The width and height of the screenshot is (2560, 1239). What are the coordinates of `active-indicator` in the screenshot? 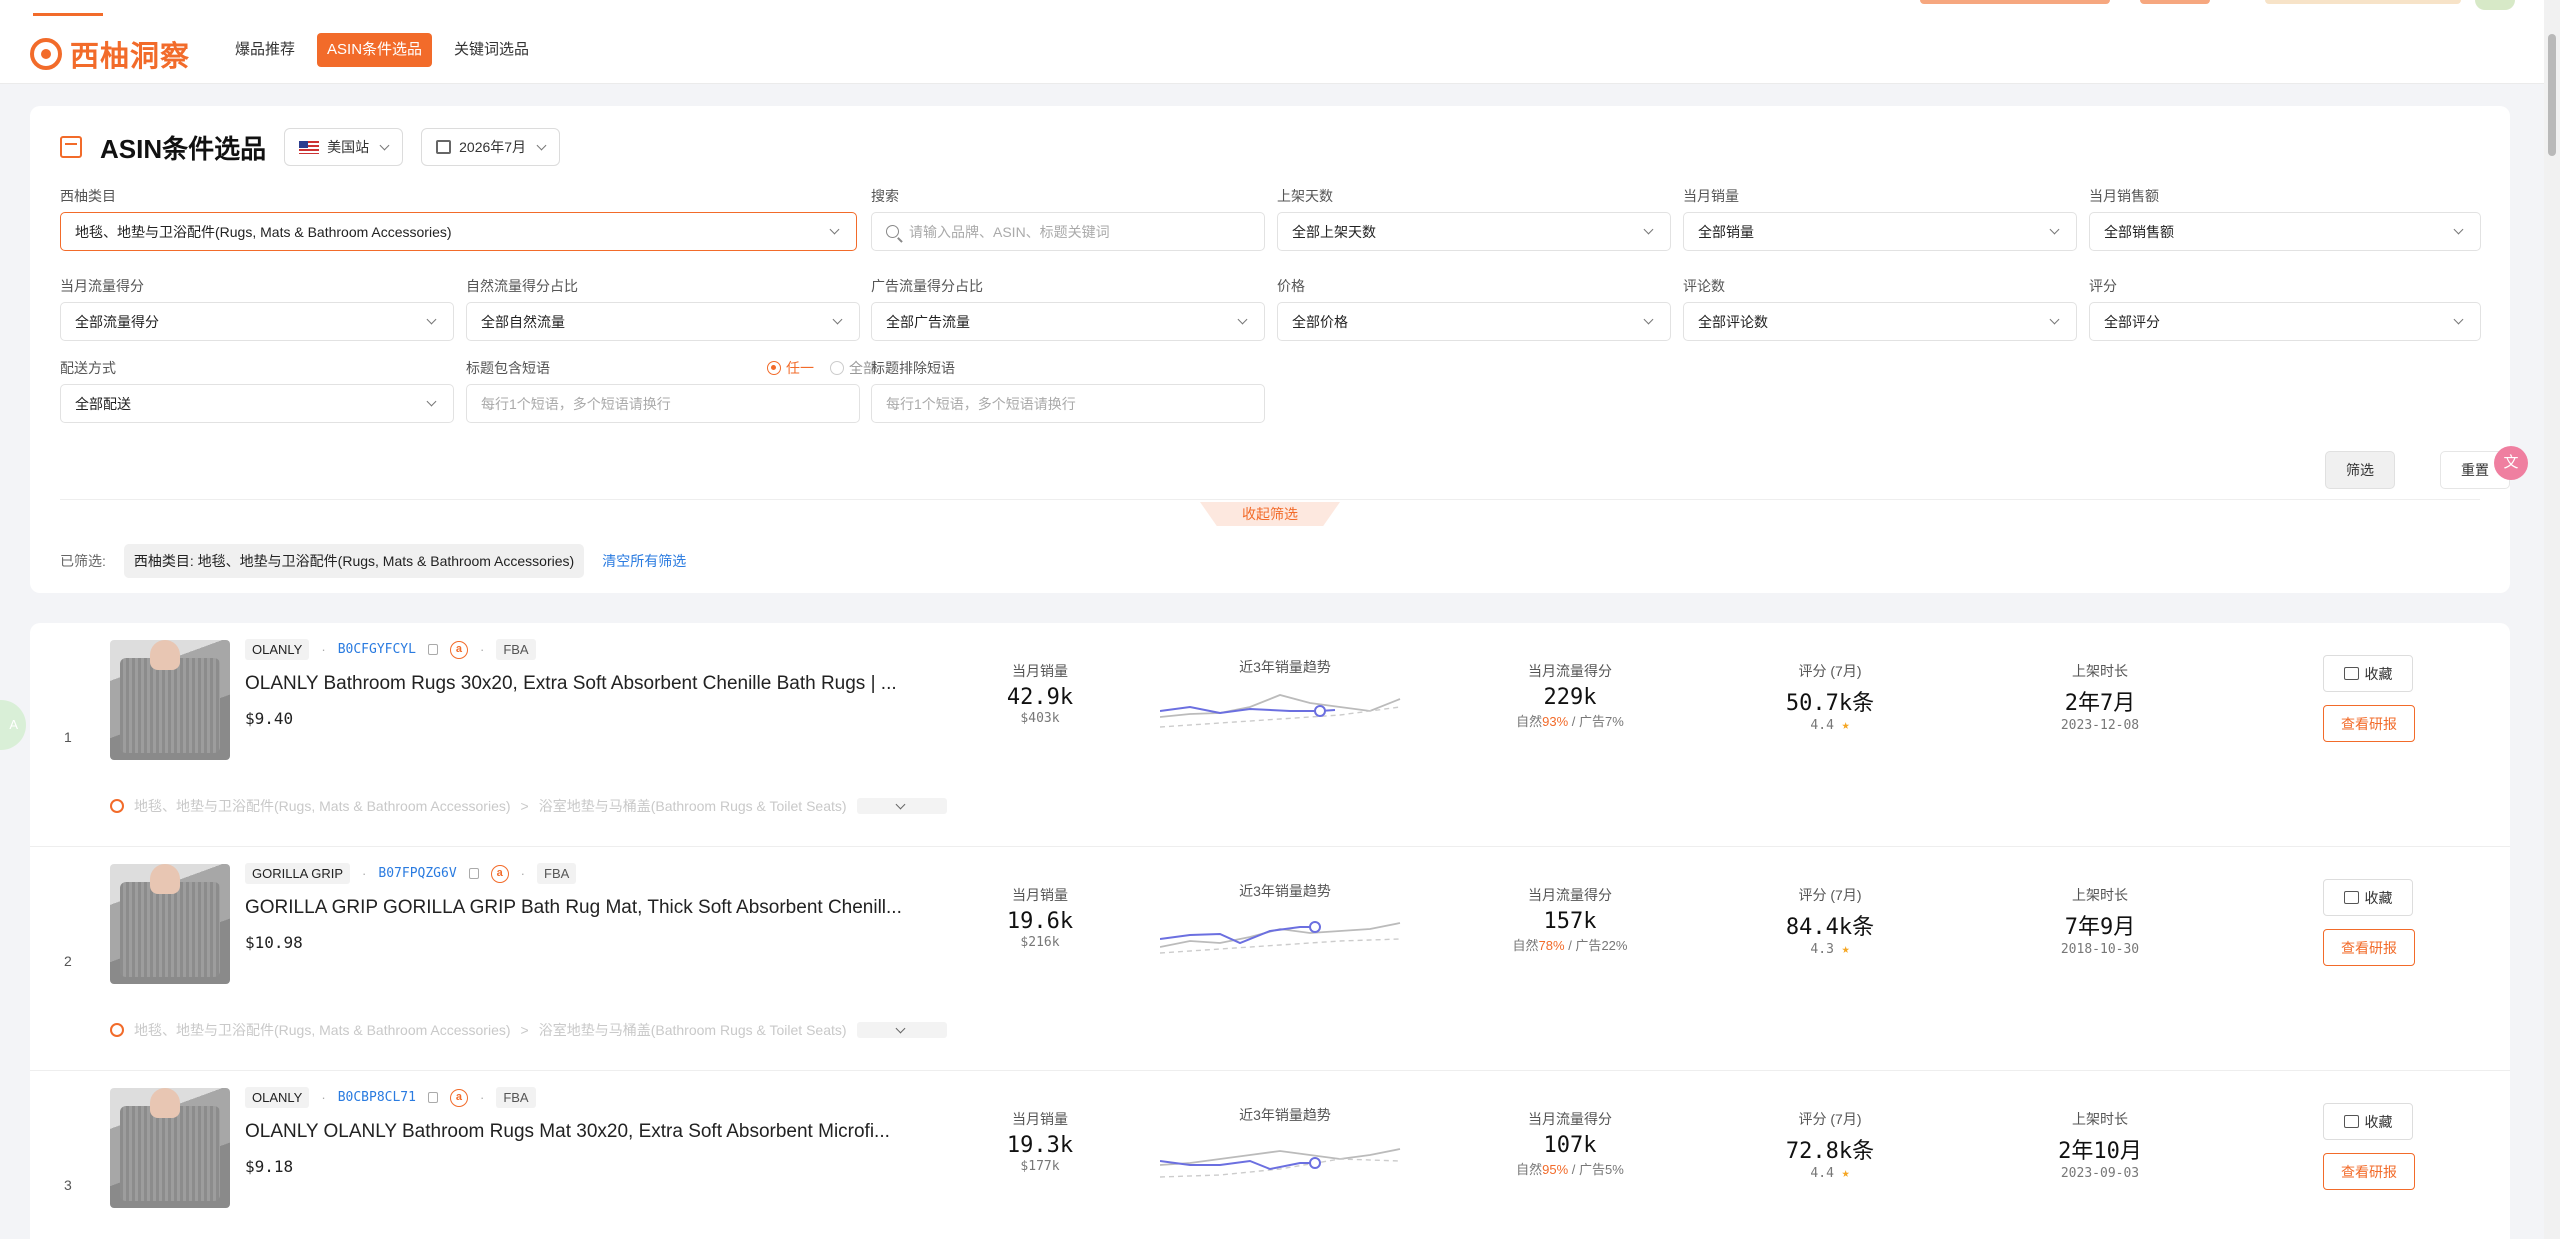 It's located at (68, 14).